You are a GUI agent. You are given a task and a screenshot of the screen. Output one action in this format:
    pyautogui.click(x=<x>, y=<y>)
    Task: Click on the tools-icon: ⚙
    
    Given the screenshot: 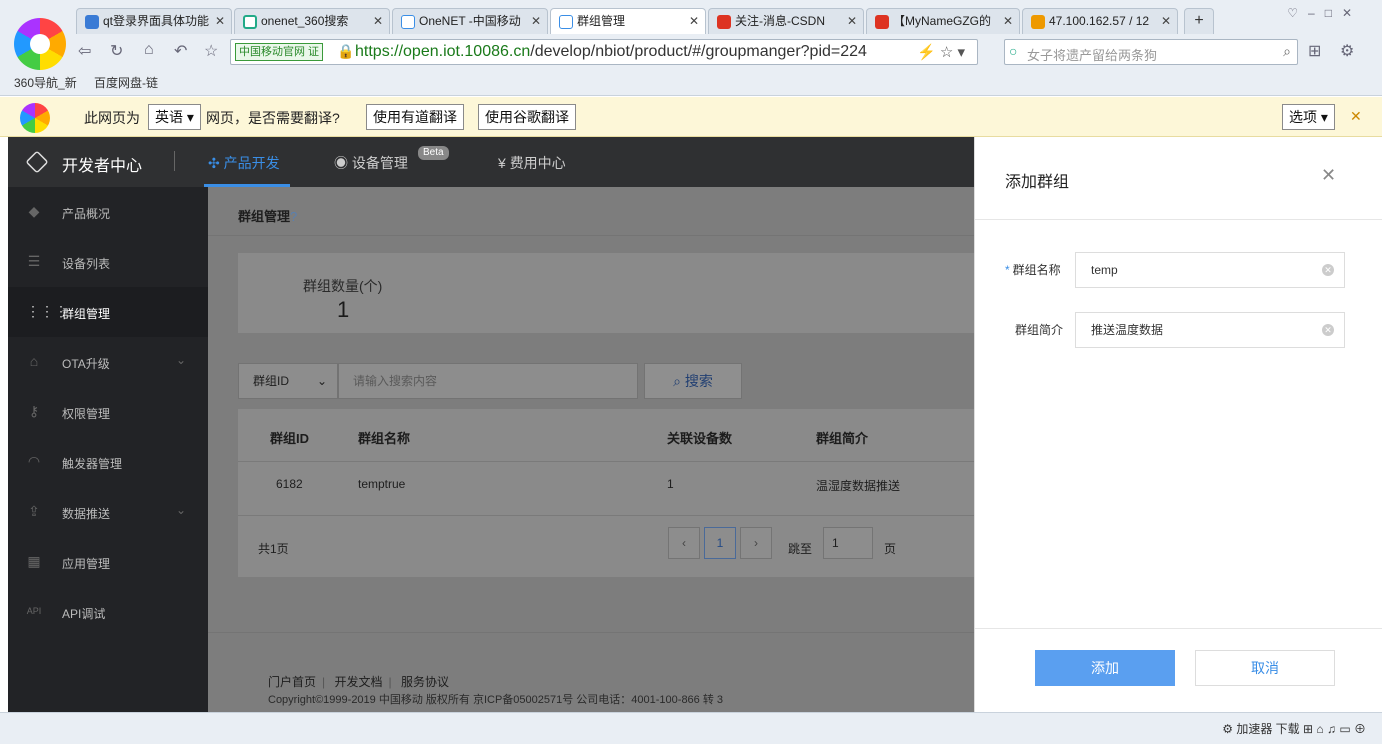 What is the action you would take?
    pyautogui.click(x=1347, y=51)
    